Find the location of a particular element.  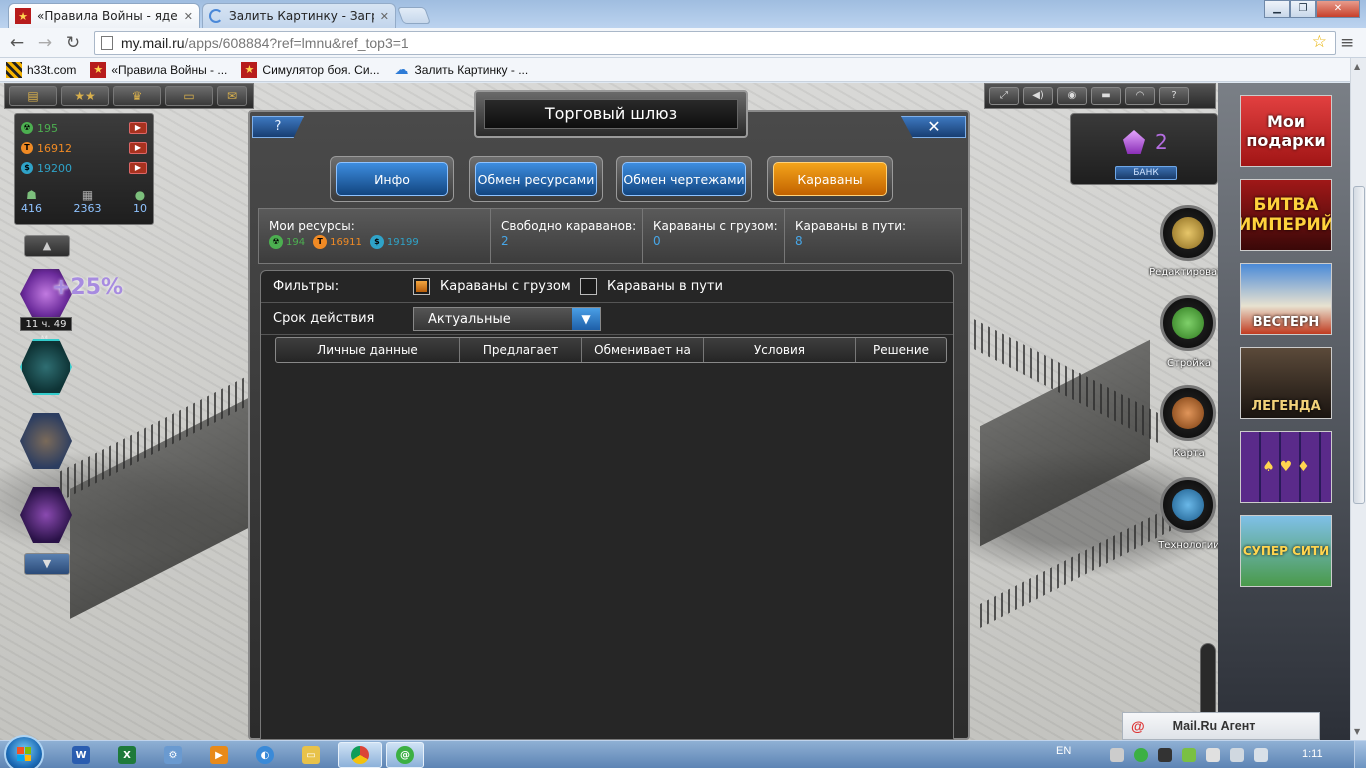

reload-icon: ↻ is located at coordinates (73, 43).